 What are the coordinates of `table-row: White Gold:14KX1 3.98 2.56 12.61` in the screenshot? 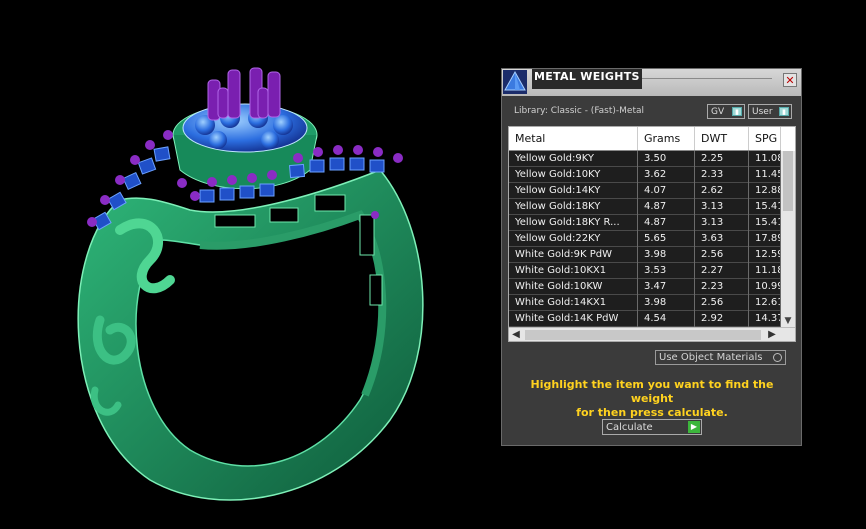 It's located at (645, 303).